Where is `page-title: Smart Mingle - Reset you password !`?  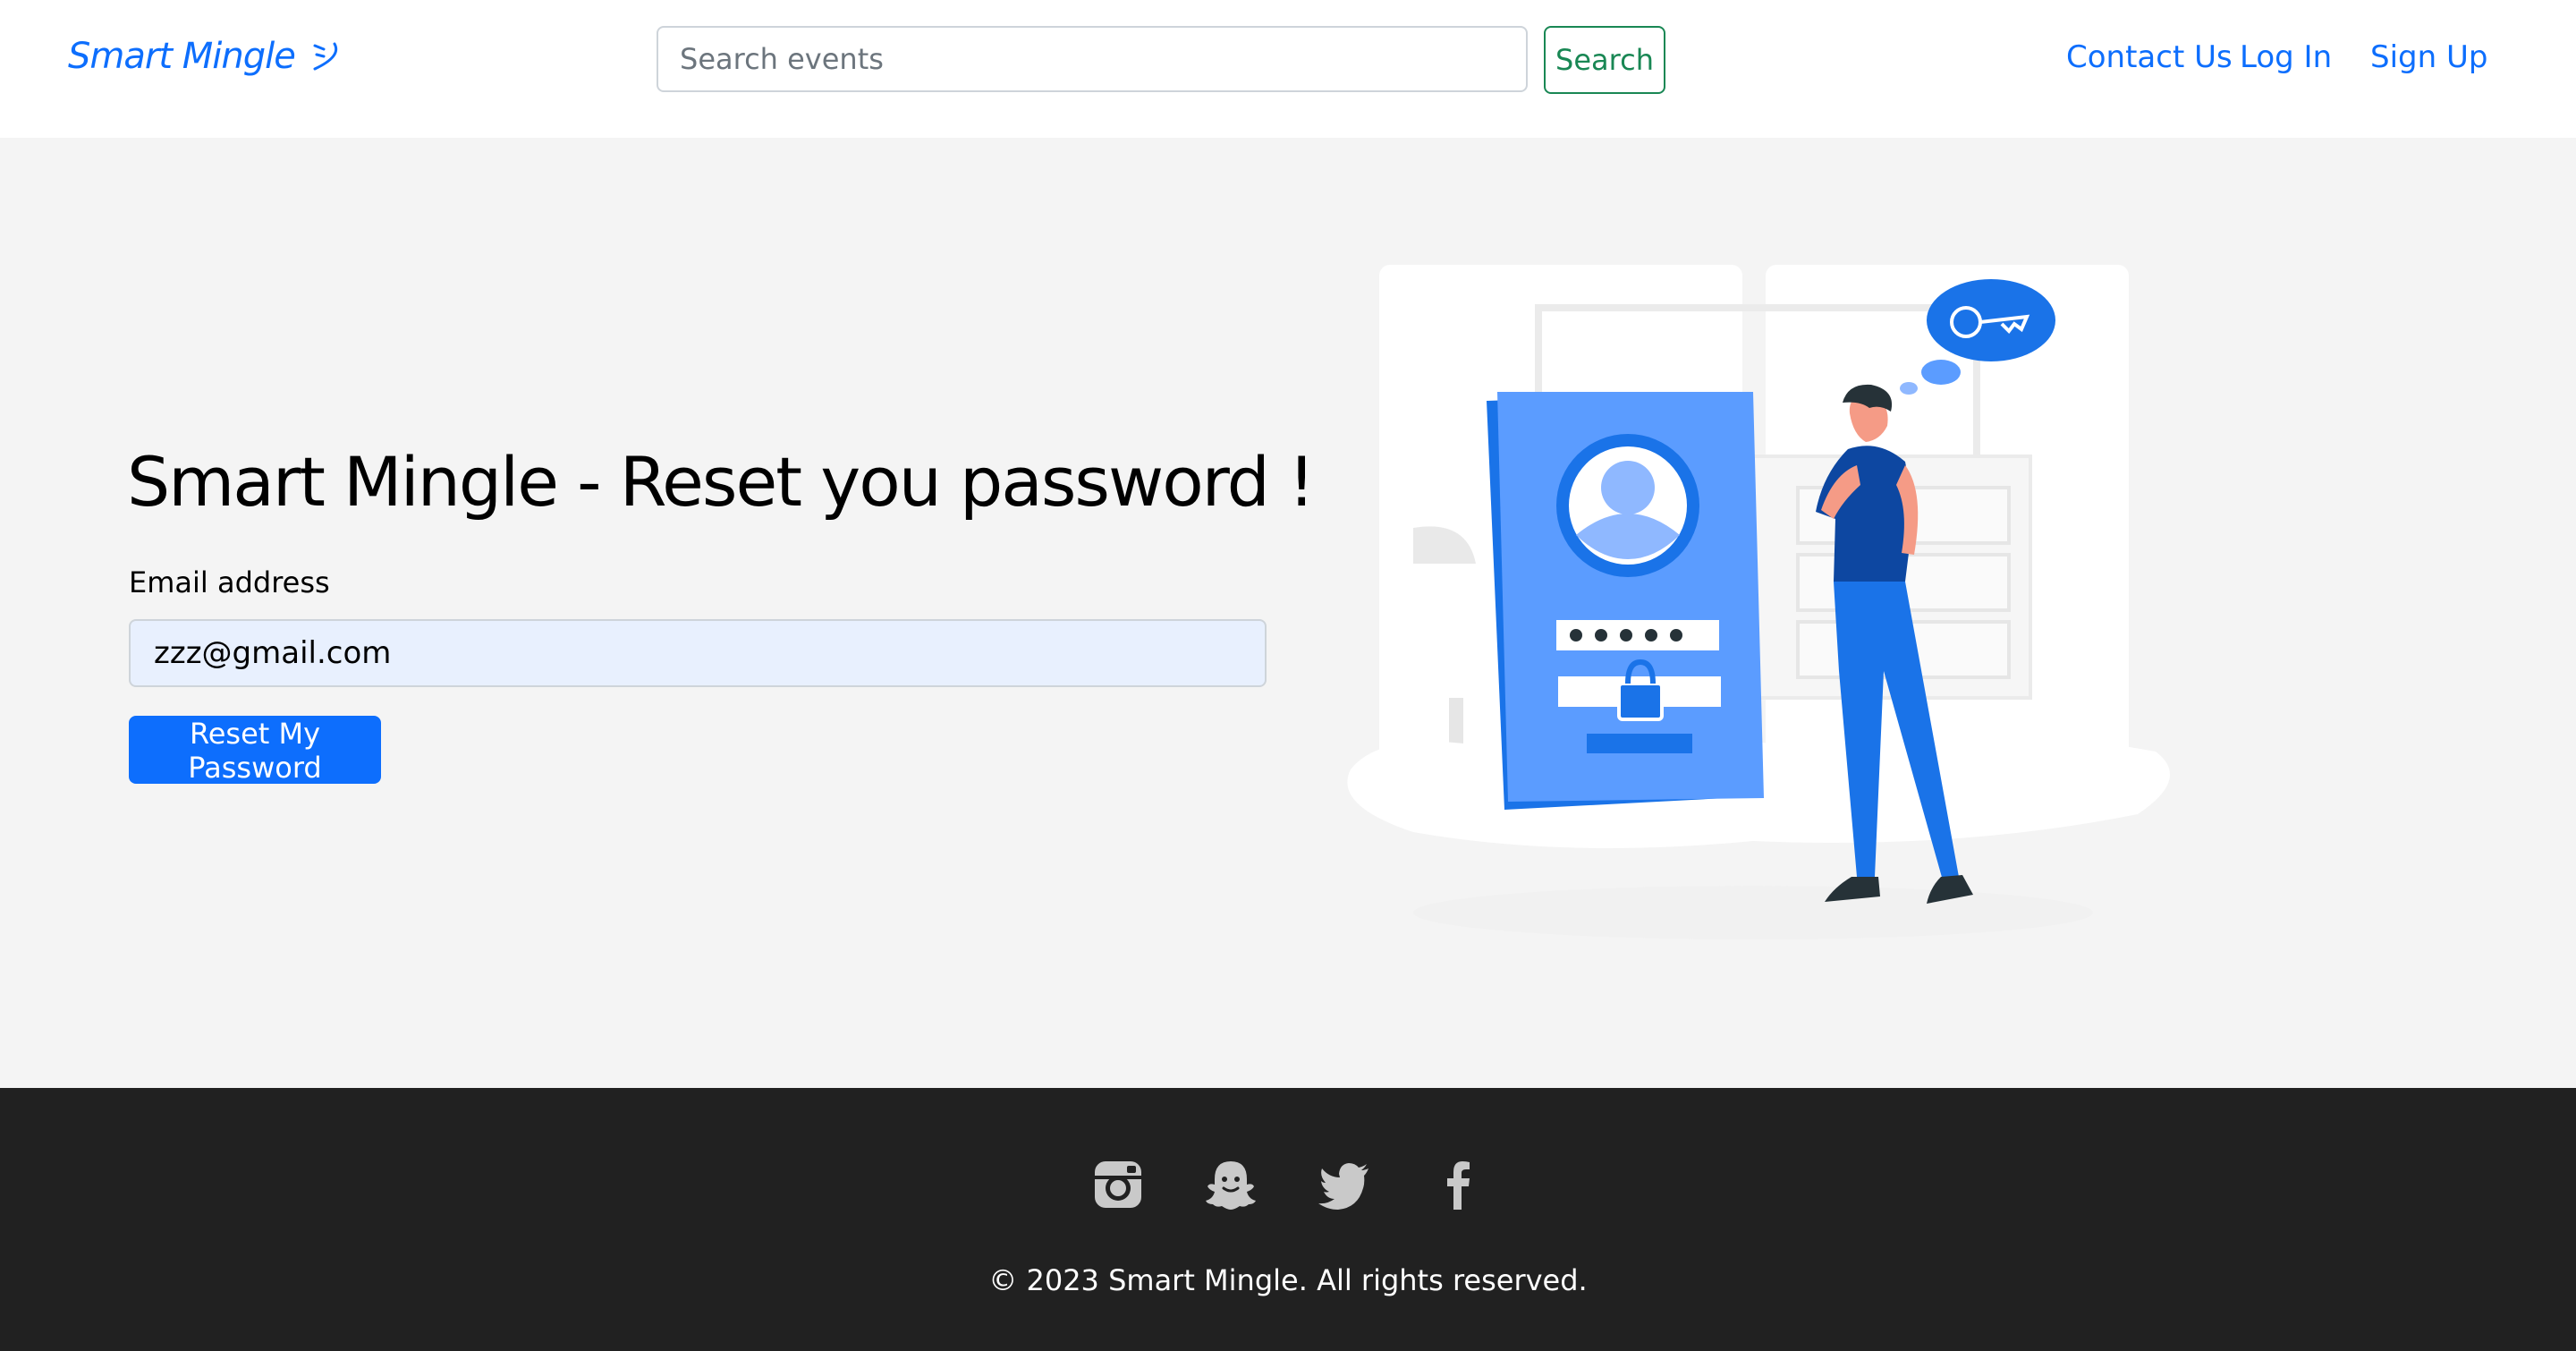 page-title: Smart Mingle - Reset you password ! is located at coordinates (721, 482).